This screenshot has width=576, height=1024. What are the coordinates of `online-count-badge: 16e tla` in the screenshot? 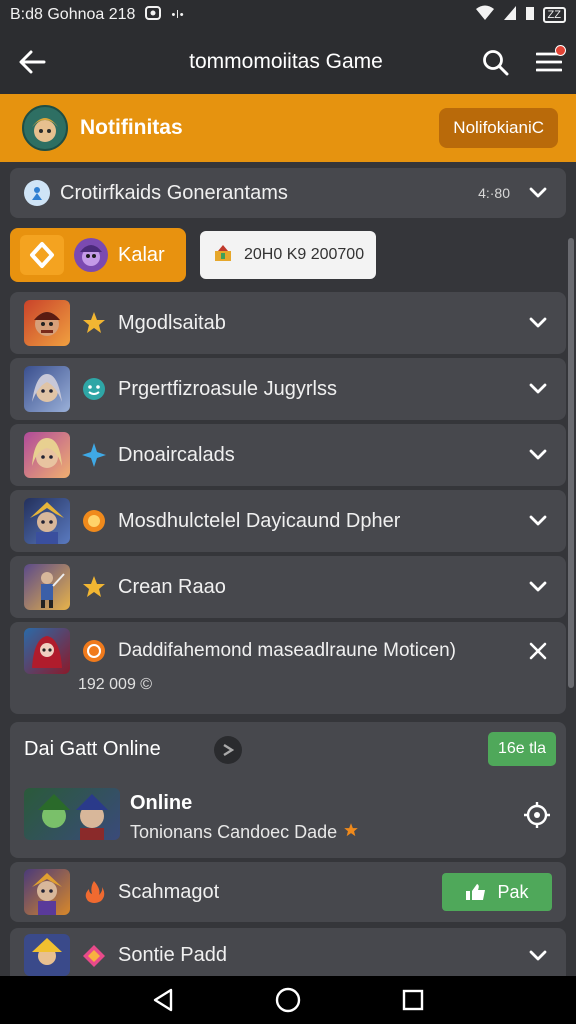 It's located at (521, 749).